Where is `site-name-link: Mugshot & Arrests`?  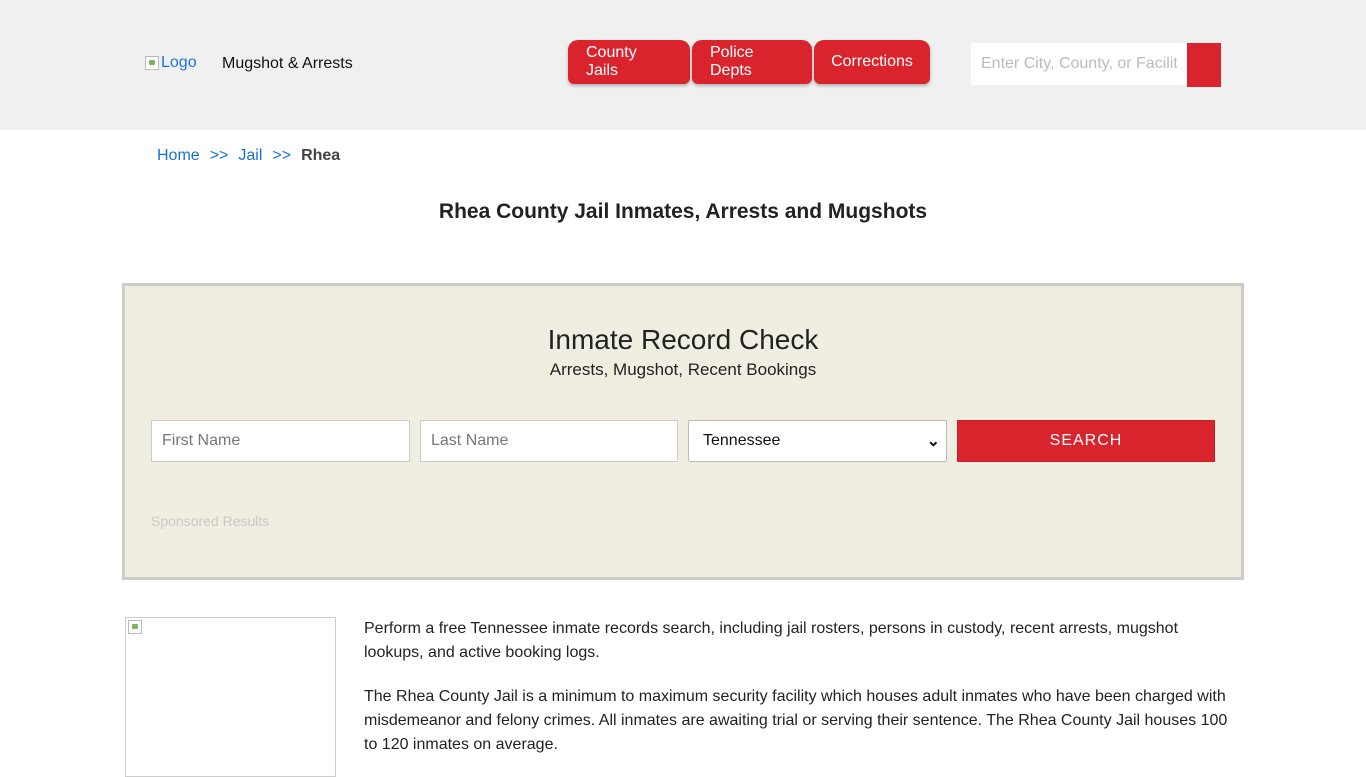 site-name-link: Mugshot & Arrests is located at coordinates (287, 64).